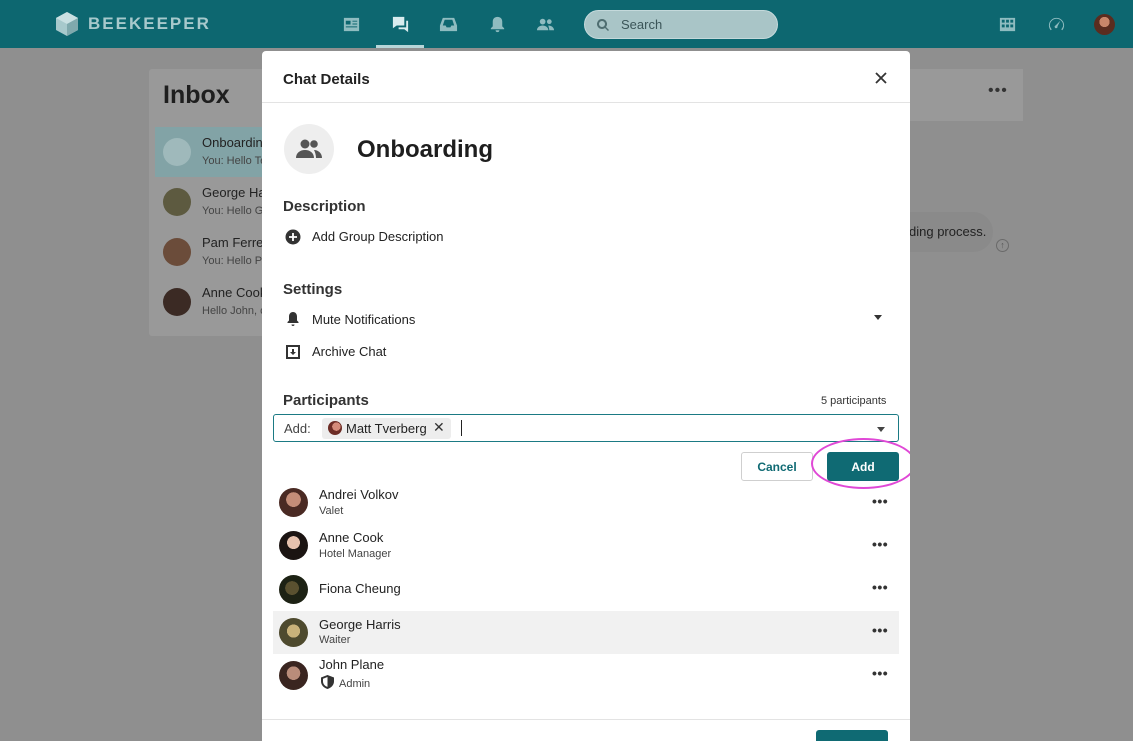  What do you see at coordinates (586, 632) in the screenshot?
I see `participant-row: George Harris Waiter •••` at bounding box center [586, 632].